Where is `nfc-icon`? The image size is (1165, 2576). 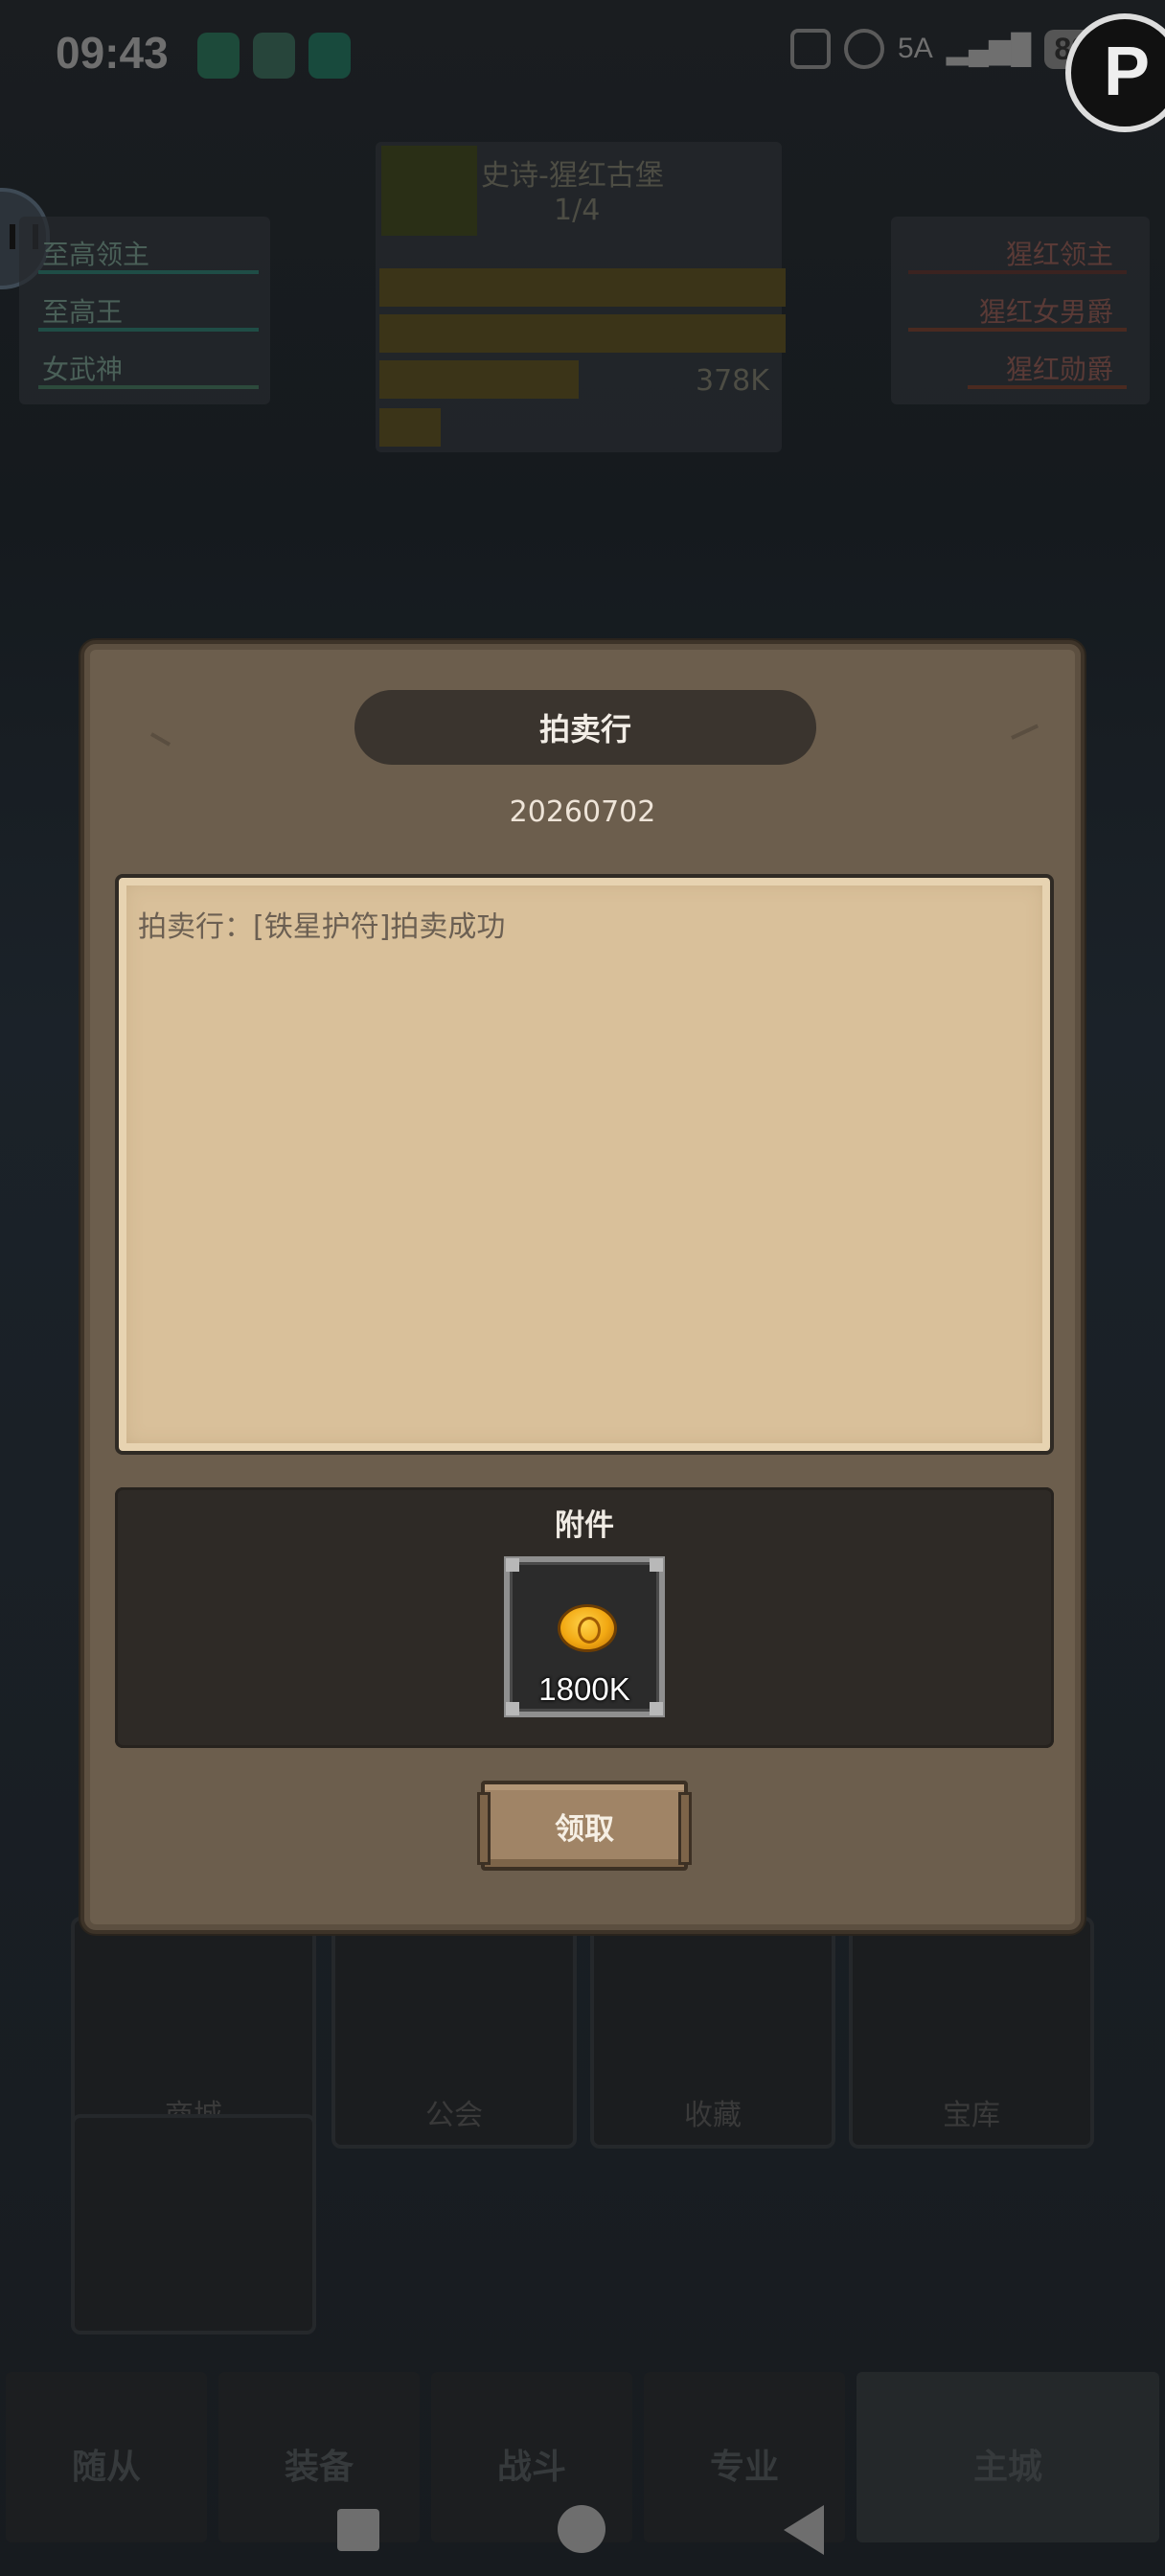
nfc-icon is located at coordinates (811, 49).